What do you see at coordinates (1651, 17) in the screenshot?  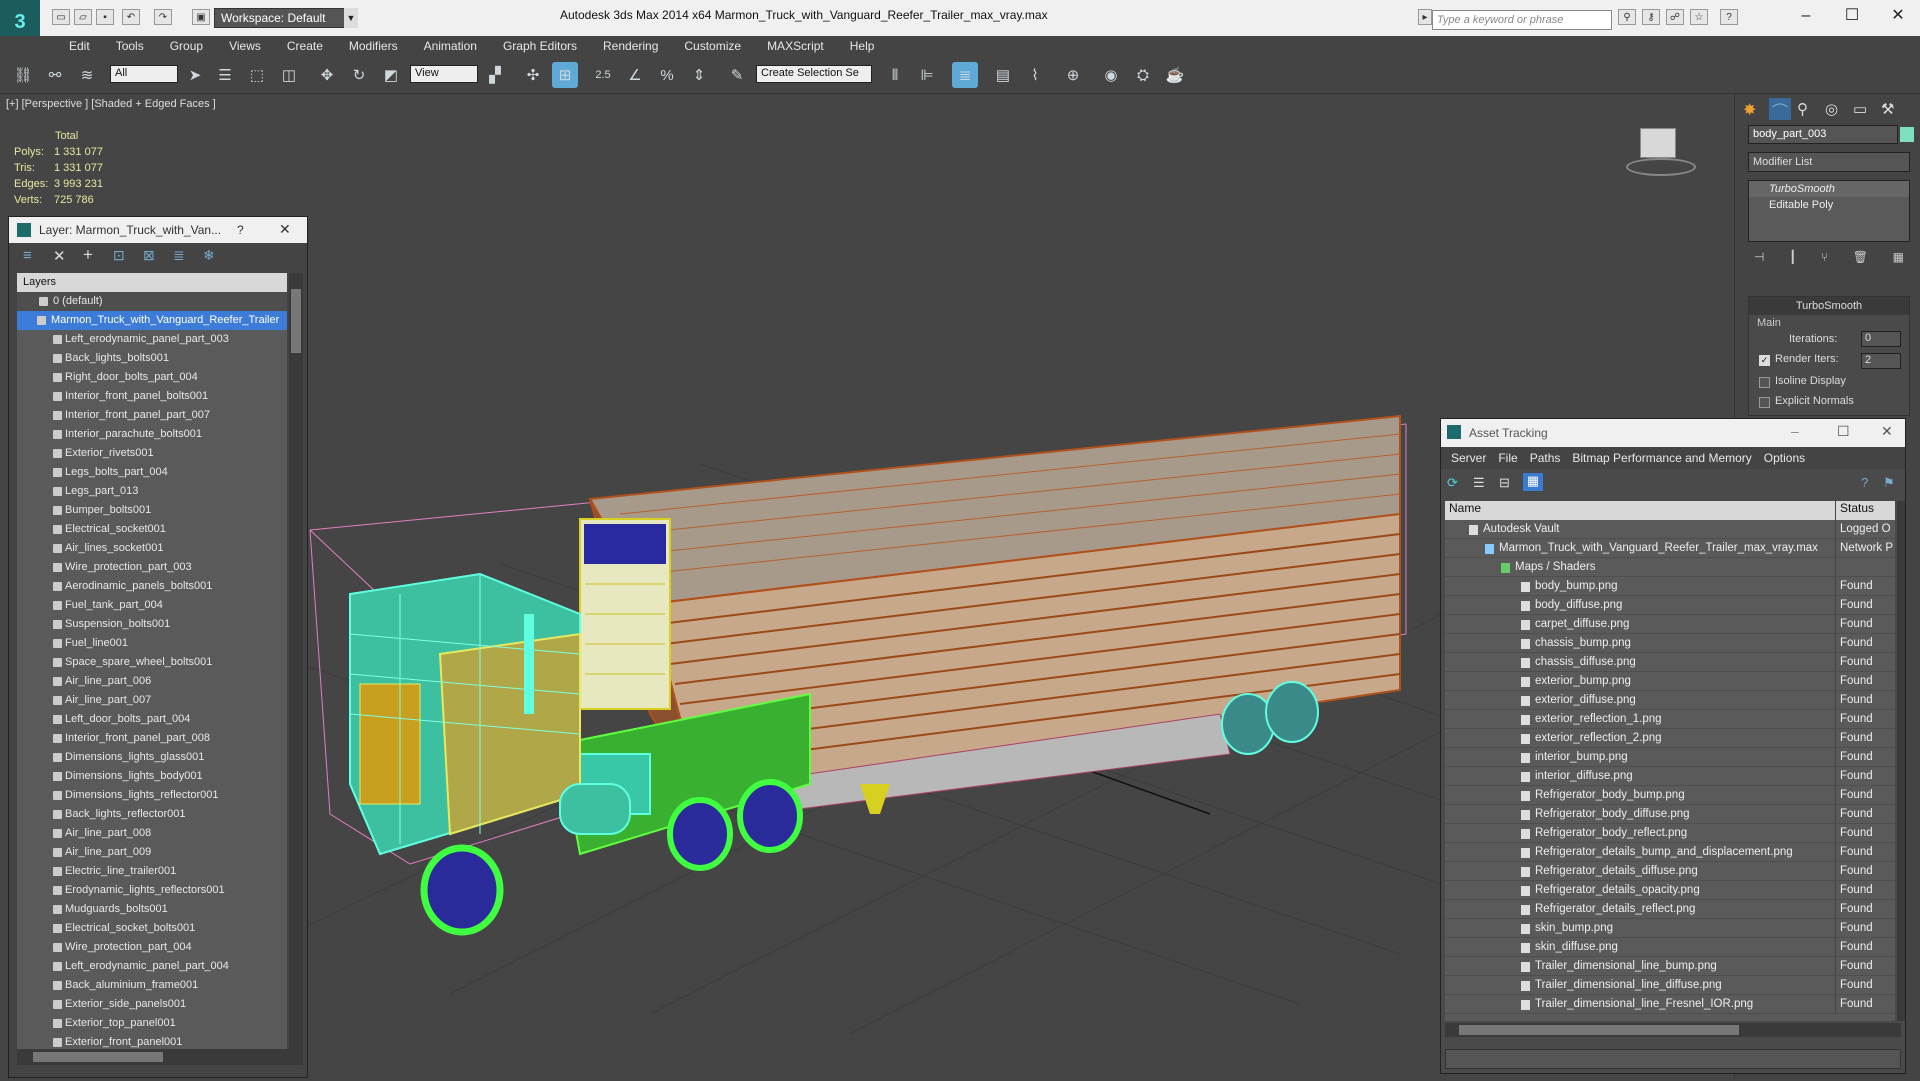 I see `key-icon: ⚷` at bounding box center [1651, 17].